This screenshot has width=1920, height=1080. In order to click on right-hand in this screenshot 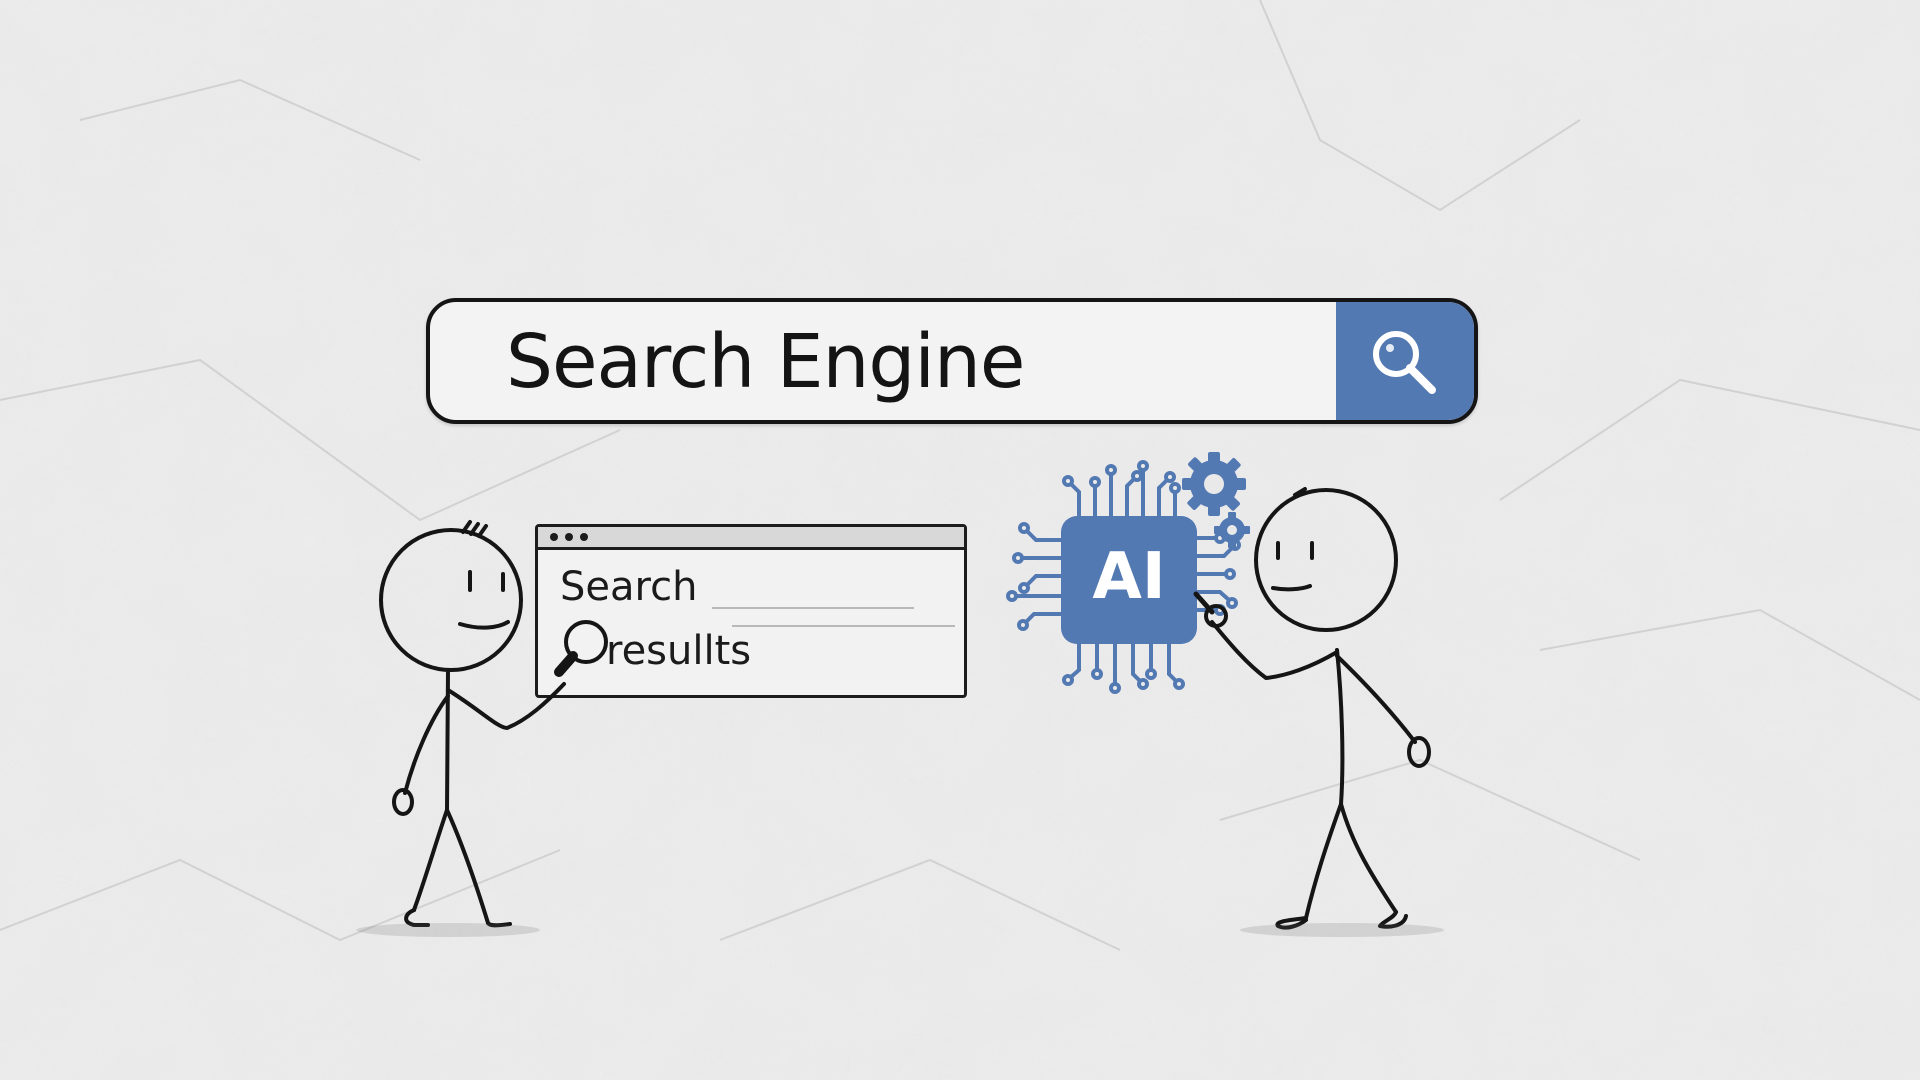, I will do `click(1419, 752)`.